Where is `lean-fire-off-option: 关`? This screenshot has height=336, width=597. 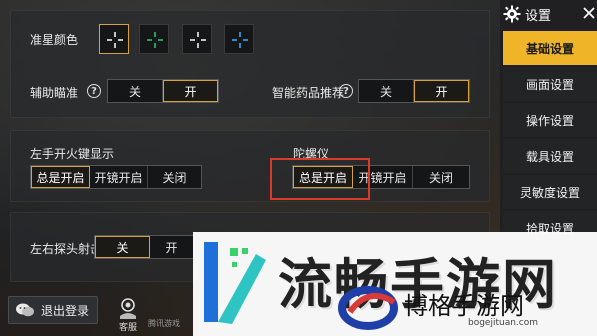 lean-fire-off-option: 关 is located at coordinates (122, 247).